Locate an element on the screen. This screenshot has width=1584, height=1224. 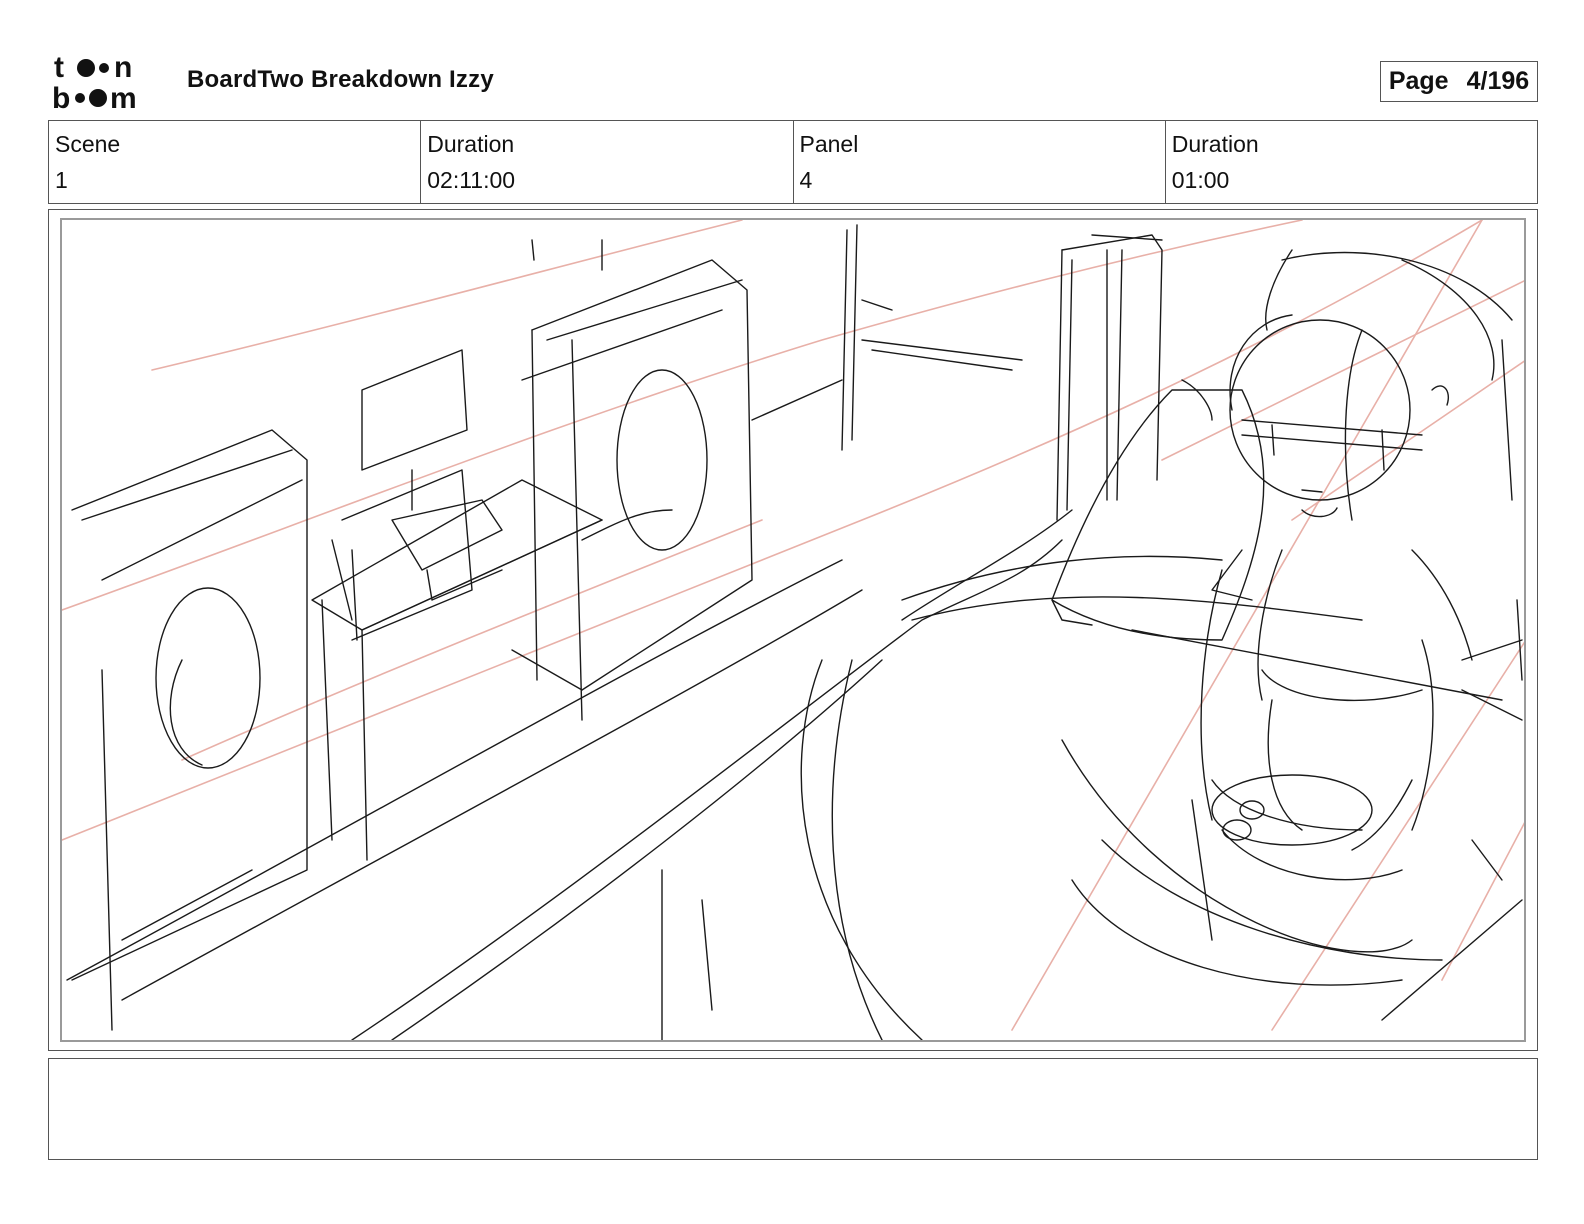
page-indicator: Page 4/196 is located at coordinates (1459, 81).